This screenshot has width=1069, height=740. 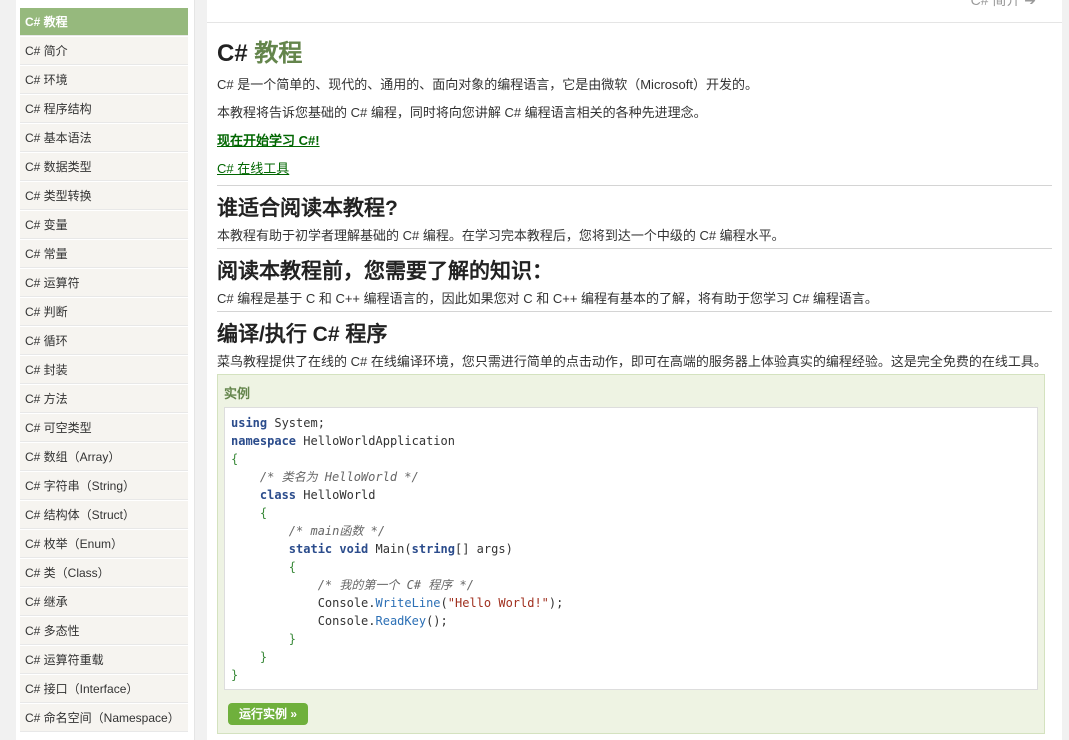 I want to click on section-prerequisites-title: 阅读本教程前，您需要了解的知识：, so click(x=385, y=271).